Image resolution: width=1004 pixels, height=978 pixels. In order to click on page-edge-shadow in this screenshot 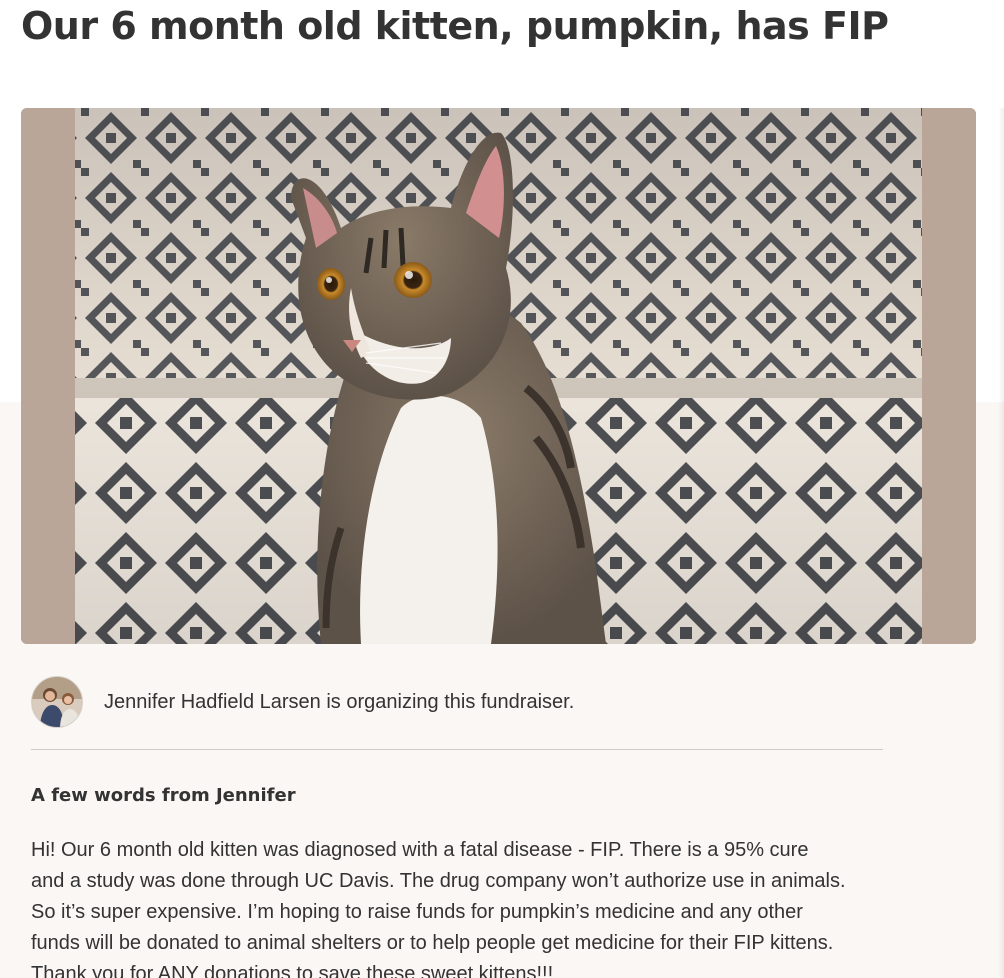, I will do `click(1001, 543)`.